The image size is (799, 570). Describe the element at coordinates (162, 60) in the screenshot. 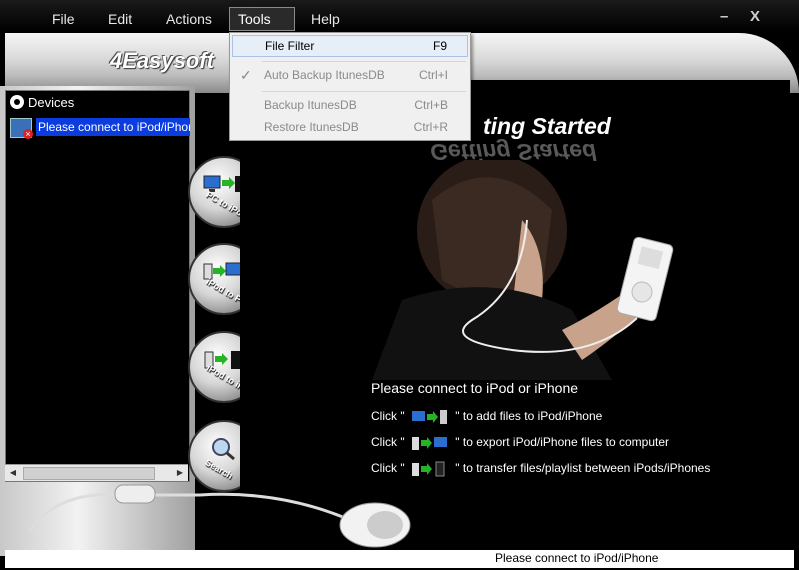

I see `app-logo: 4Easysoft` at that location.